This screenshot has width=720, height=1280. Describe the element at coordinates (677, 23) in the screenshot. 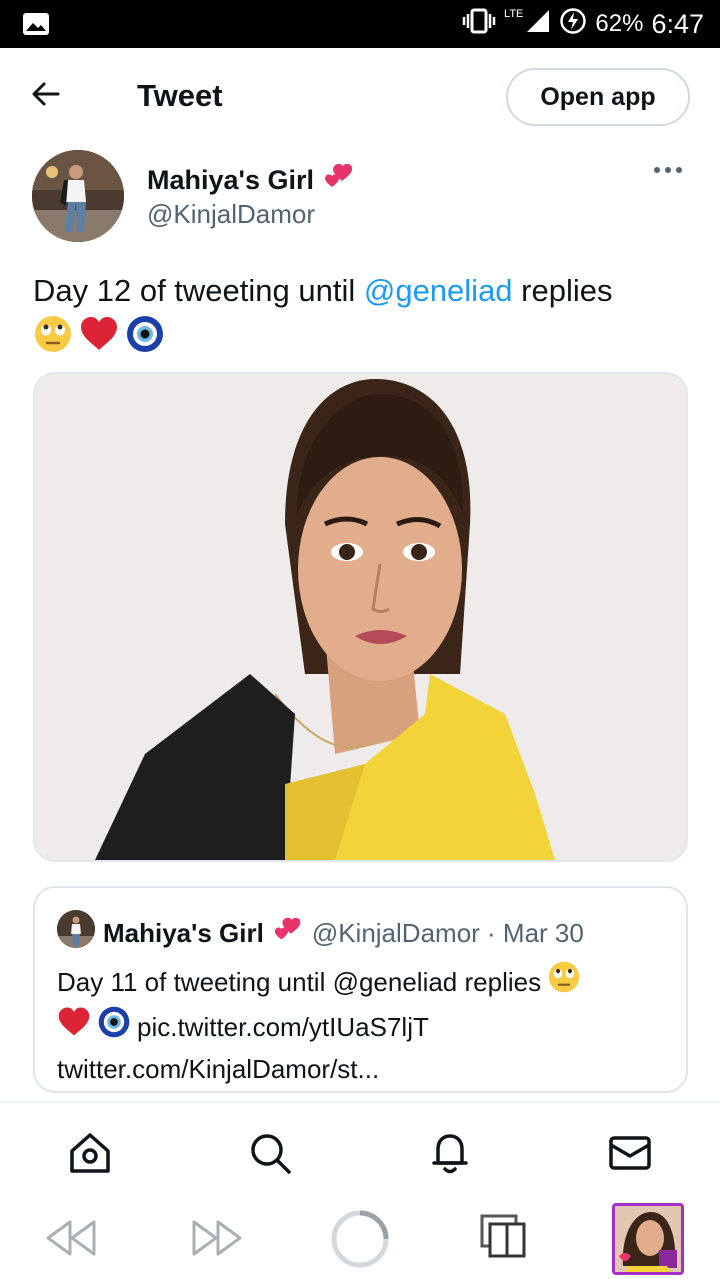

I see `clock: 6:47` at that location.